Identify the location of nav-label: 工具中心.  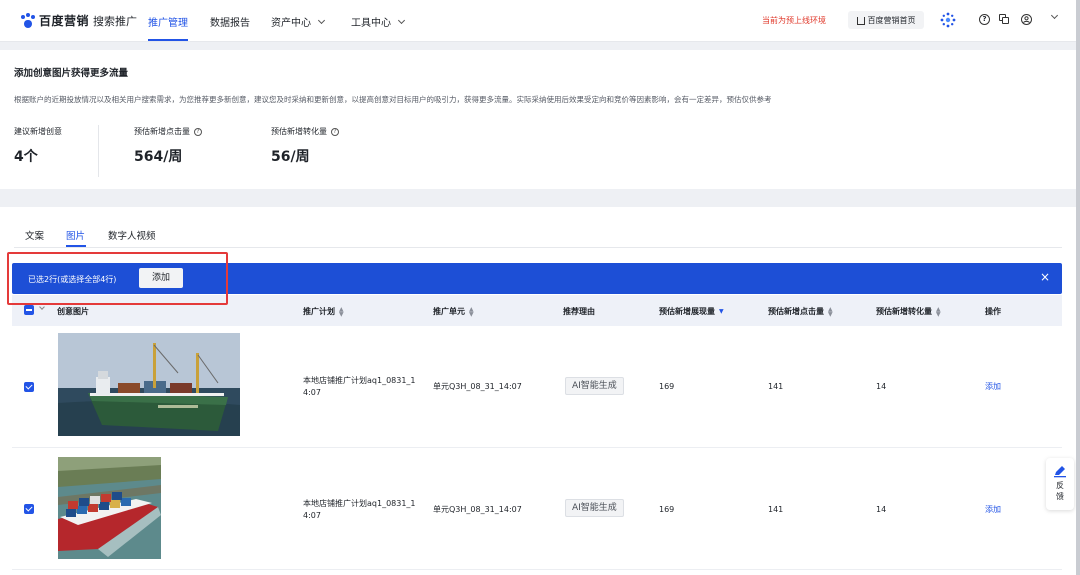
(371, 23).